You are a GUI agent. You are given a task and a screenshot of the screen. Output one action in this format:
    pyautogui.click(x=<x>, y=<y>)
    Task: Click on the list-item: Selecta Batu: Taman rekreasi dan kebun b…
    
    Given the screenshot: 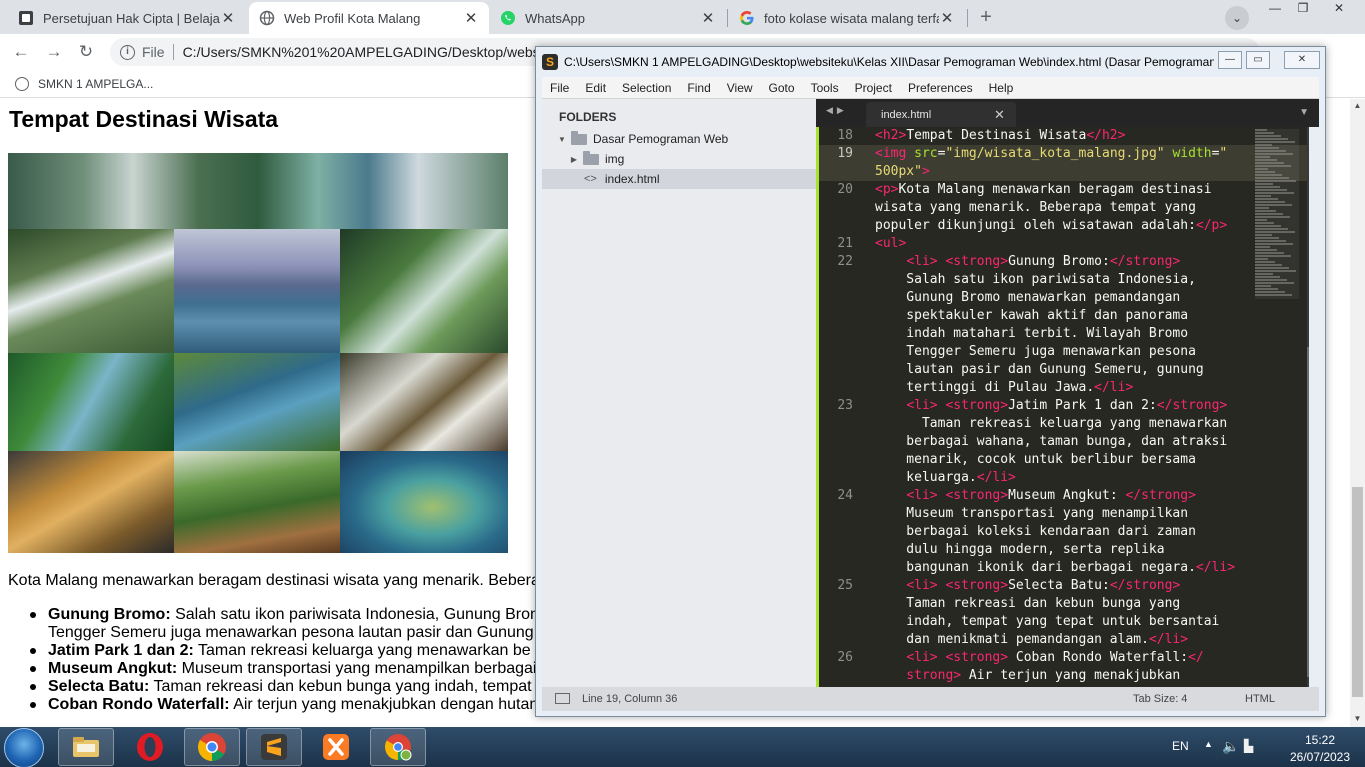 What is the action you would take?
    pyautogui.click(x=284, y=687)
    